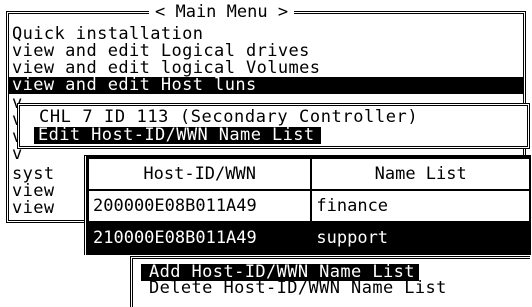 Image resolution: width=532 pixels, height=307 pixels. I want to click on table-row-selected: 210000E08B011A49 support, so click(308, 238).